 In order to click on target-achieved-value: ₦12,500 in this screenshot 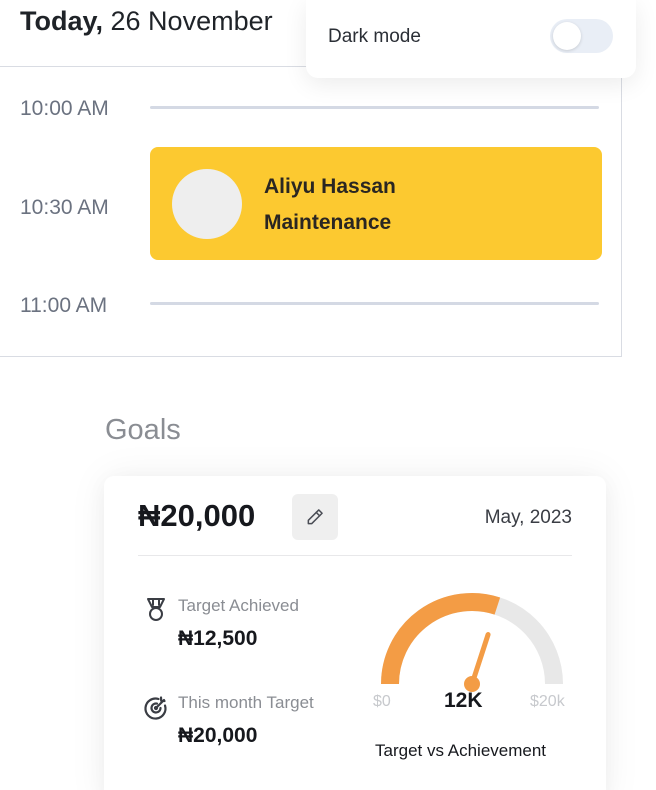, I will do `click(218, 638)`.